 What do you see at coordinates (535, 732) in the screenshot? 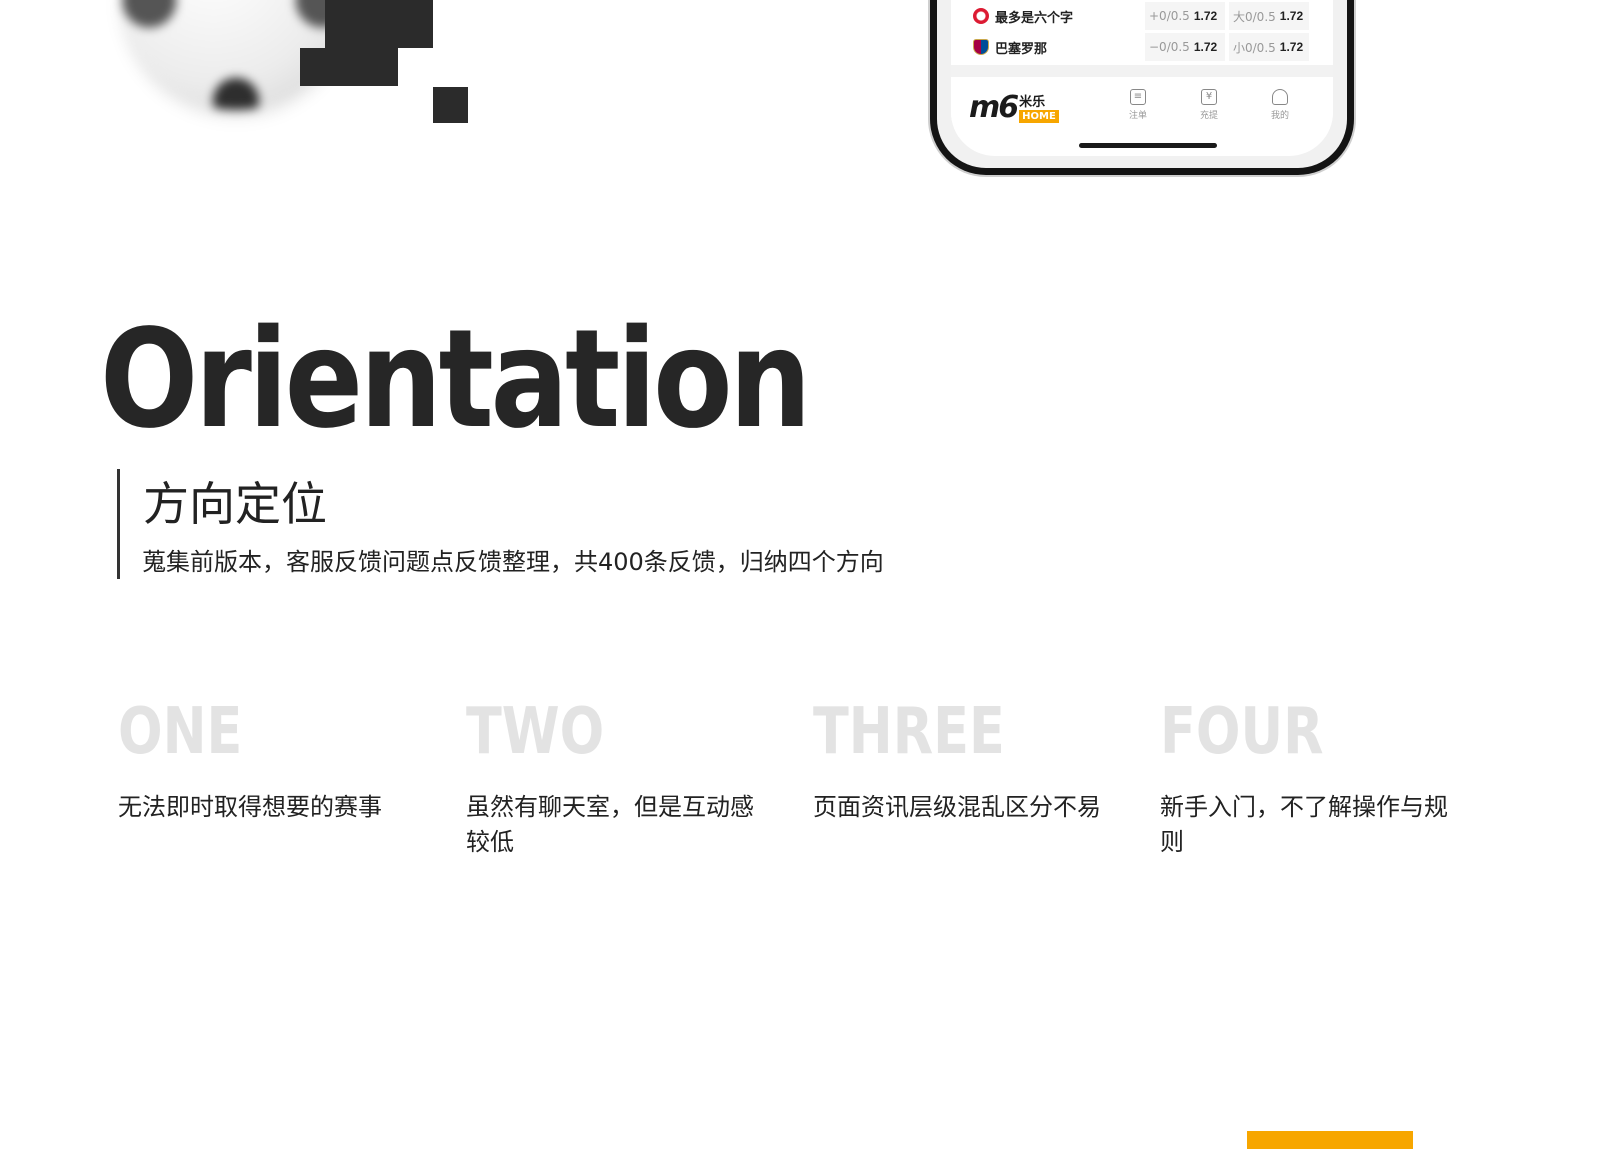
I see `point-number: TWO` at bounding box center [535, 732].